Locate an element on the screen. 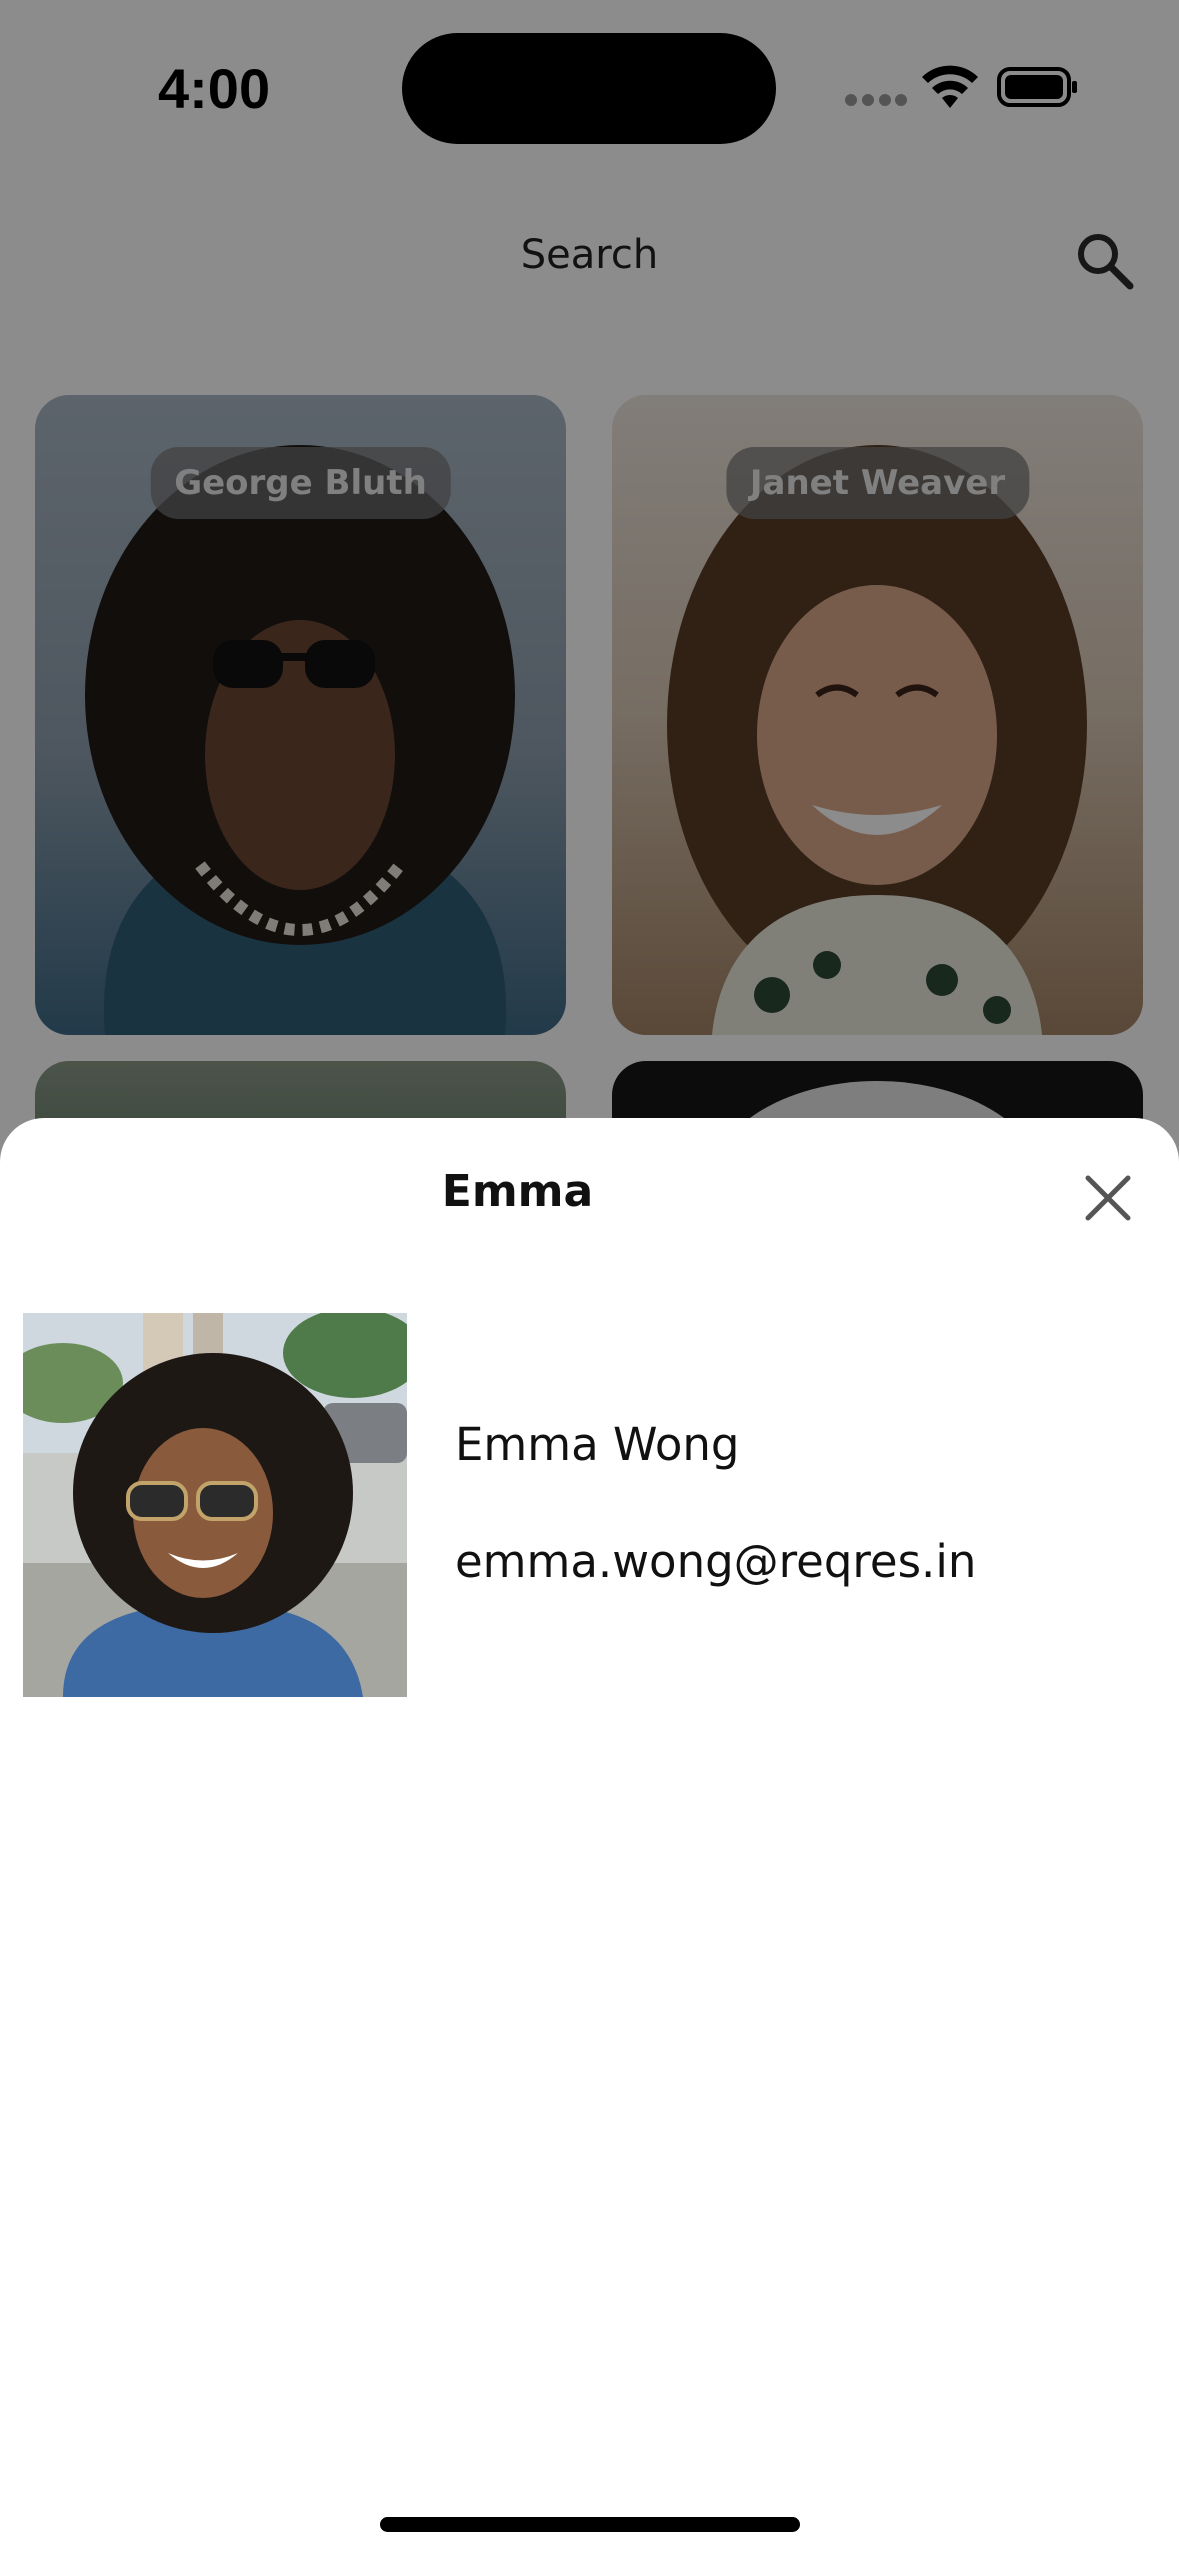 The height and width of the screenshot is (2556, 1179). sheet-title: Emma is located at coordinates (517, 1191).